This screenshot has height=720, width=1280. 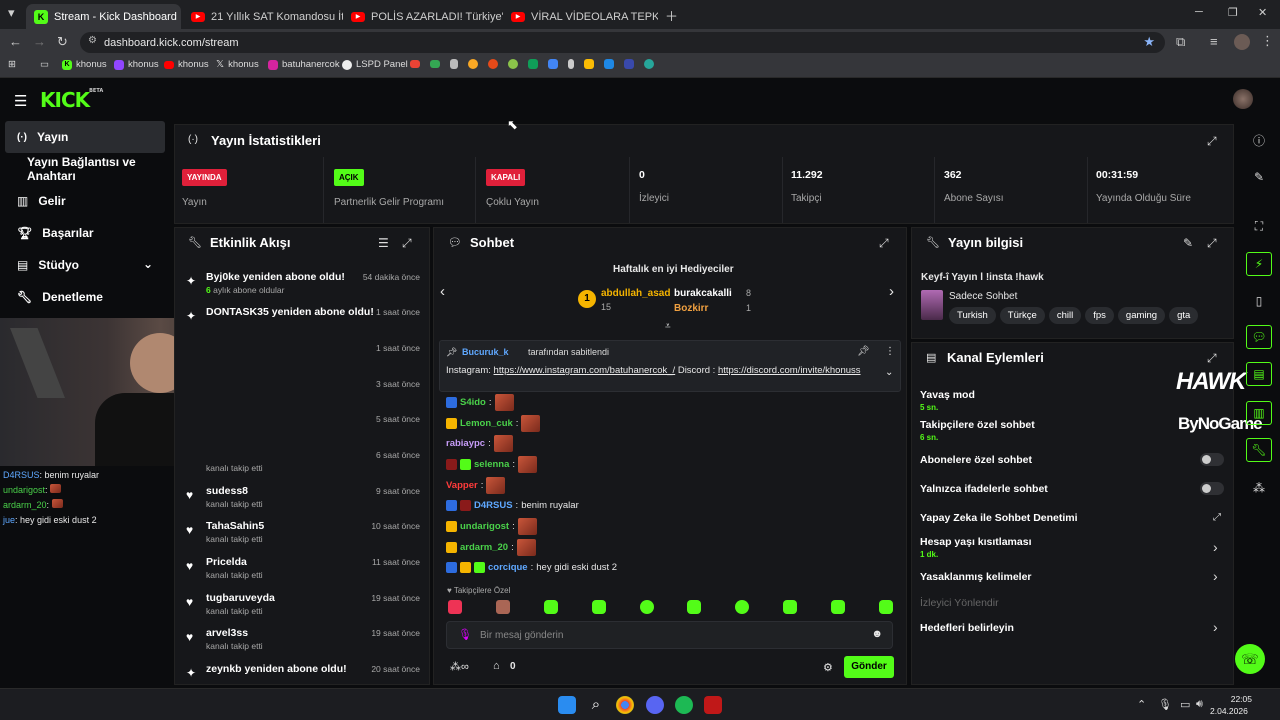 What do you see at coordinates (103, 16) in the screenshot?
I see `tab-kick-dashboard: K Stream - Kick Dashboard ✕` at bounding box center [103, 16].